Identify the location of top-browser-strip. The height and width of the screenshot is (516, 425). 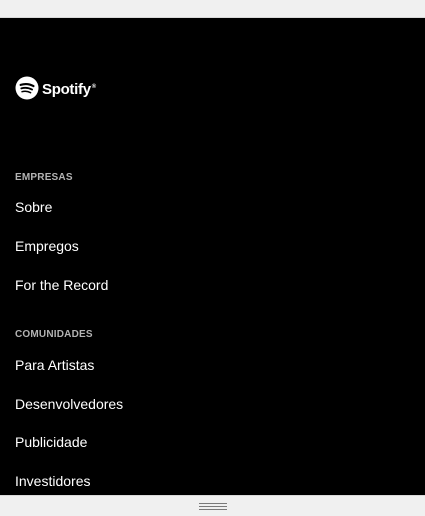
(212, 9).